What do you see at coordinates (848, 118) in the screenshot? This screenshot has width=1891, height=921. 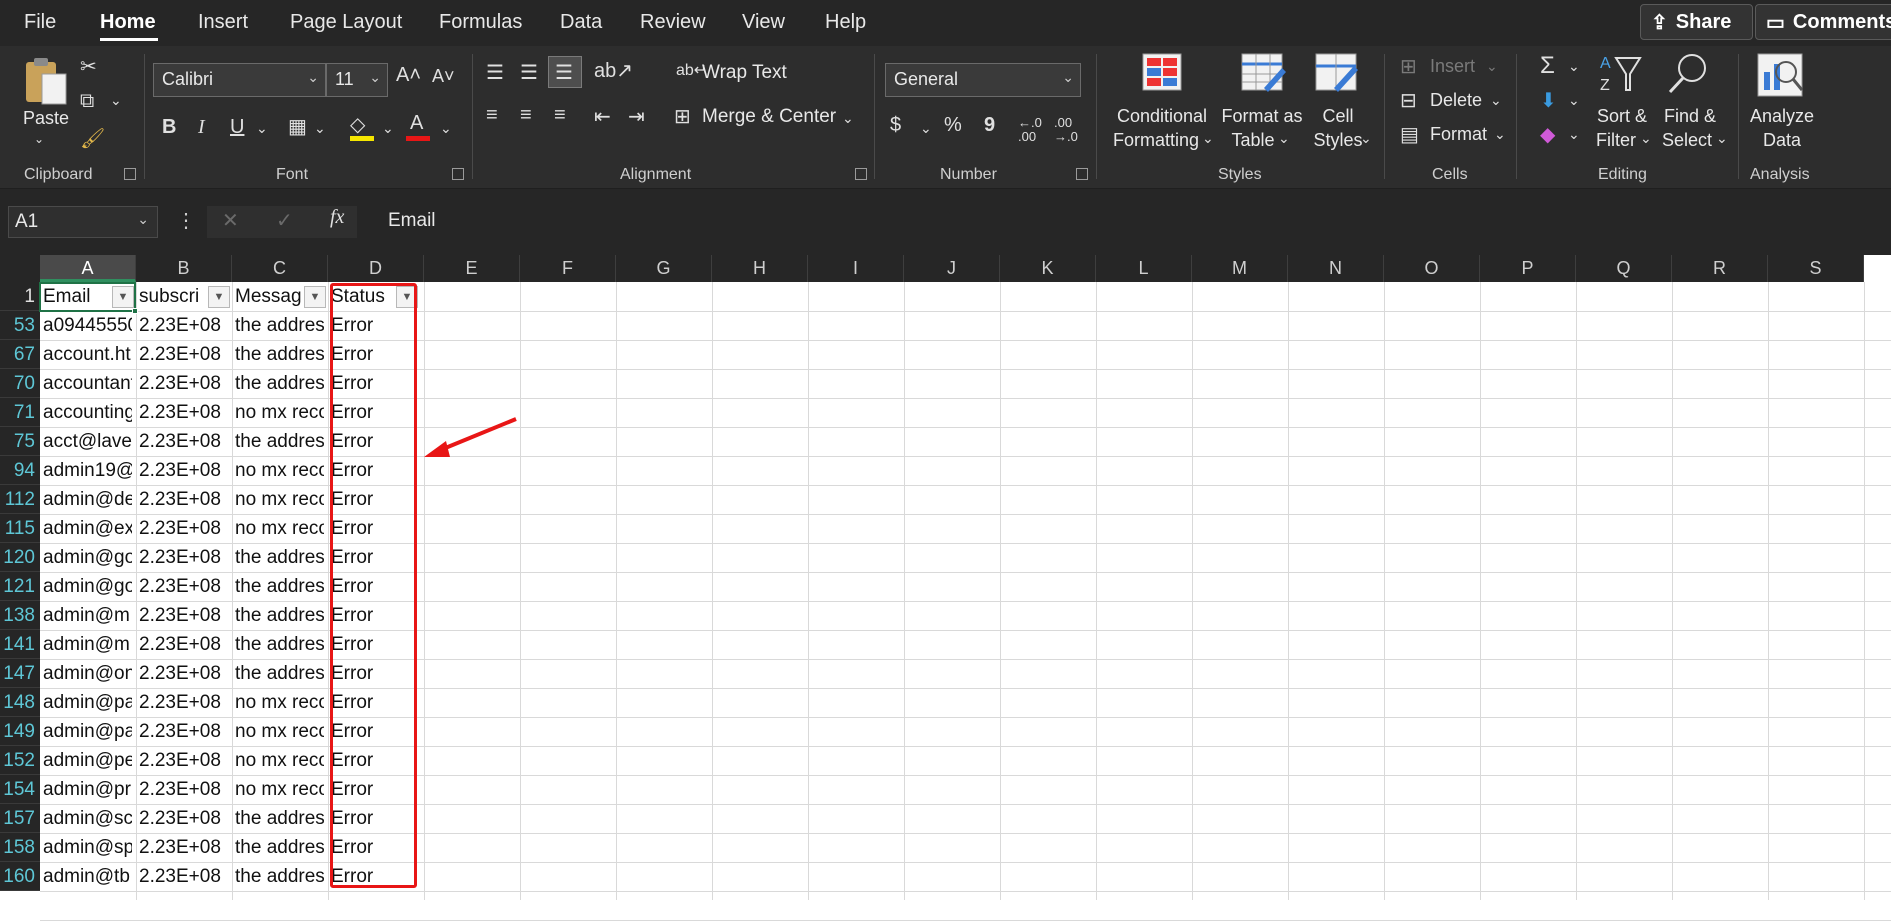 I see `merge-dropdown-icon: ⌄` at bounding box center [848, 118].